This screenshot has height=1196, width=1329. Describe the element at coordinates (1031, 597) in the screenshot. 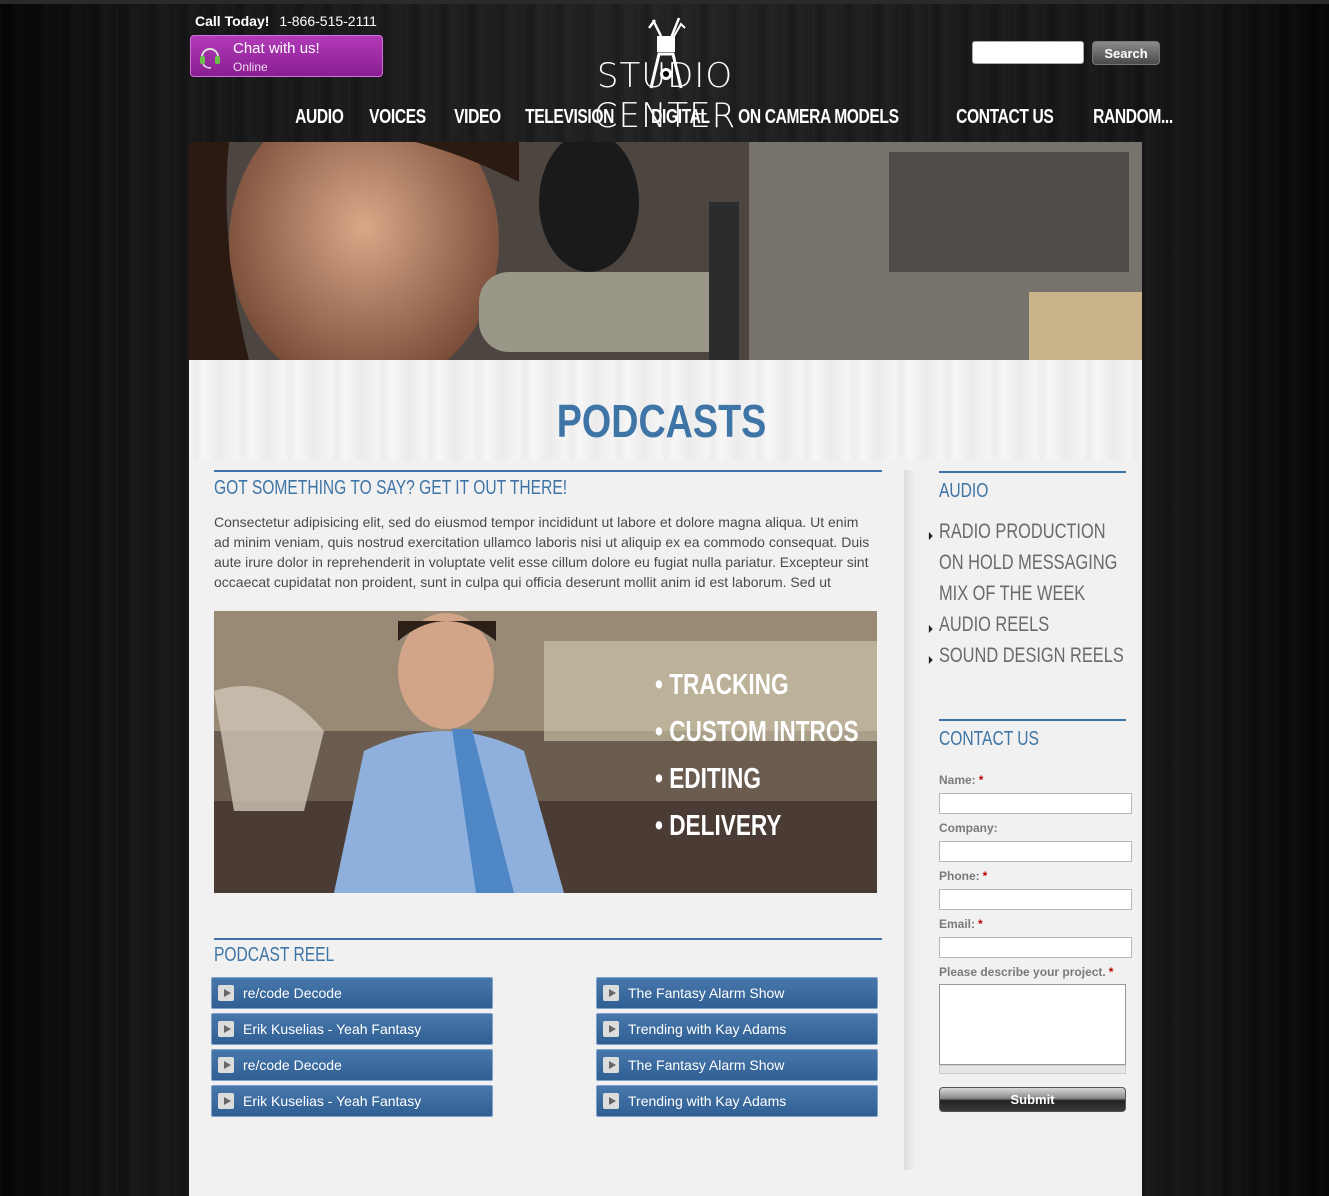

I see `sidebar-item-mix-of-the-week: MIX OF THE WEEK` at that location.